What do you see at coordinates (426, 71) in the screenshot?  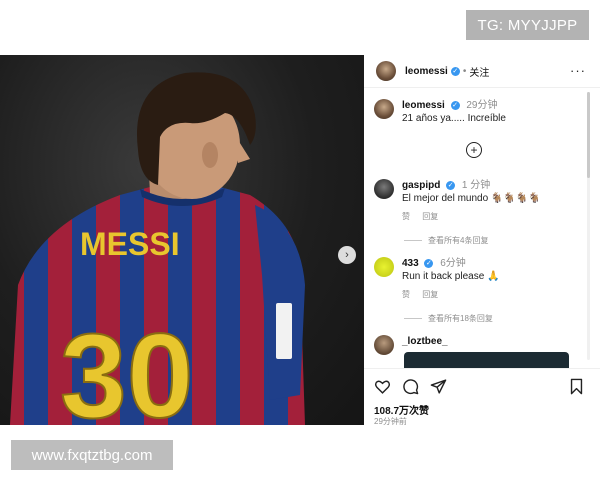 I see `header-username: leomessi` at bounding box center [426, 71].